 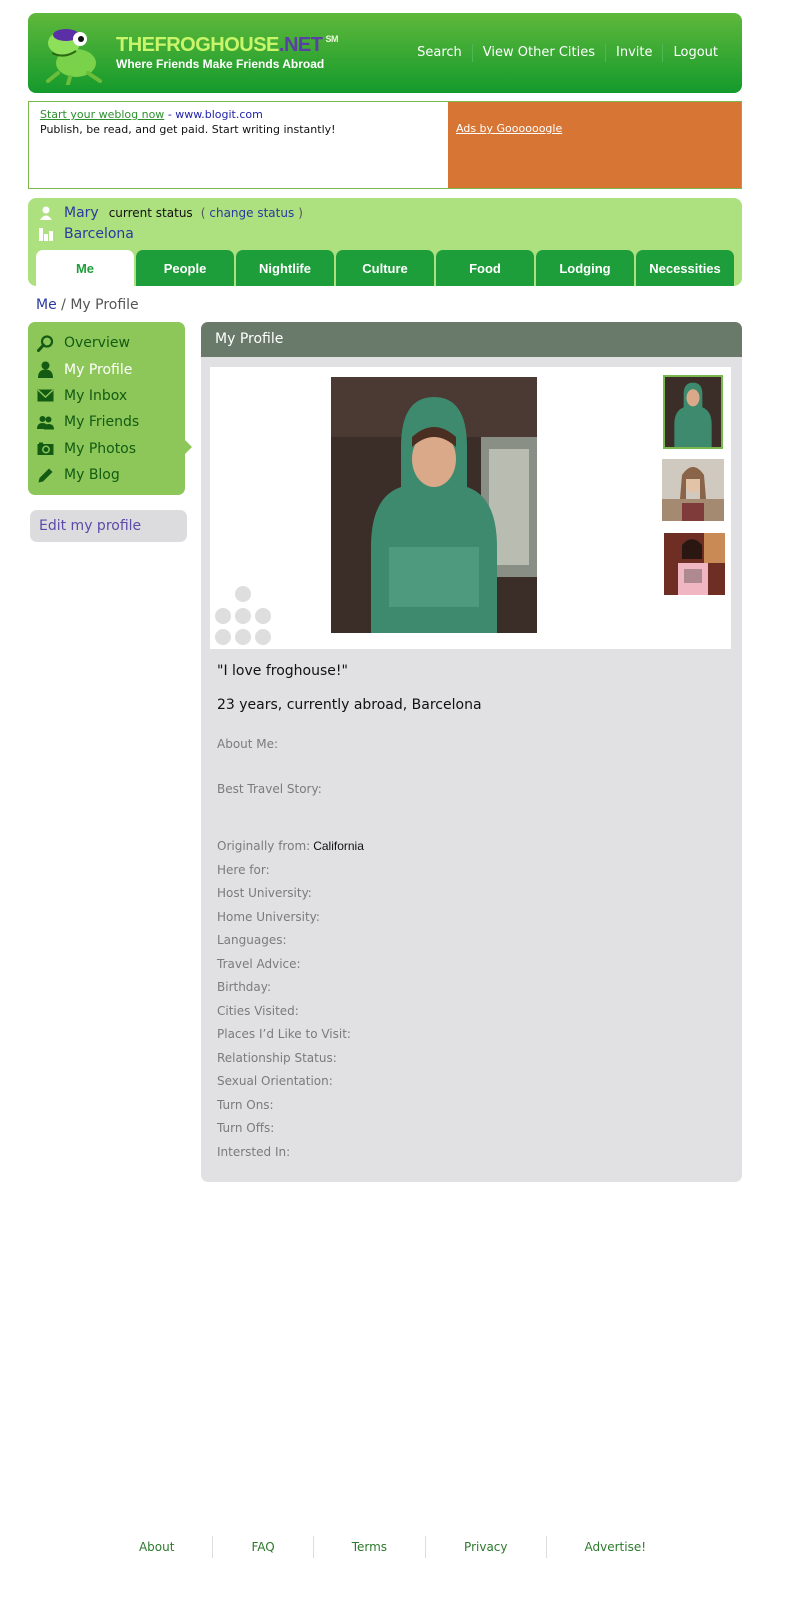 I want to click on user-city-row: Barcelona, so click(x=86, y=234).